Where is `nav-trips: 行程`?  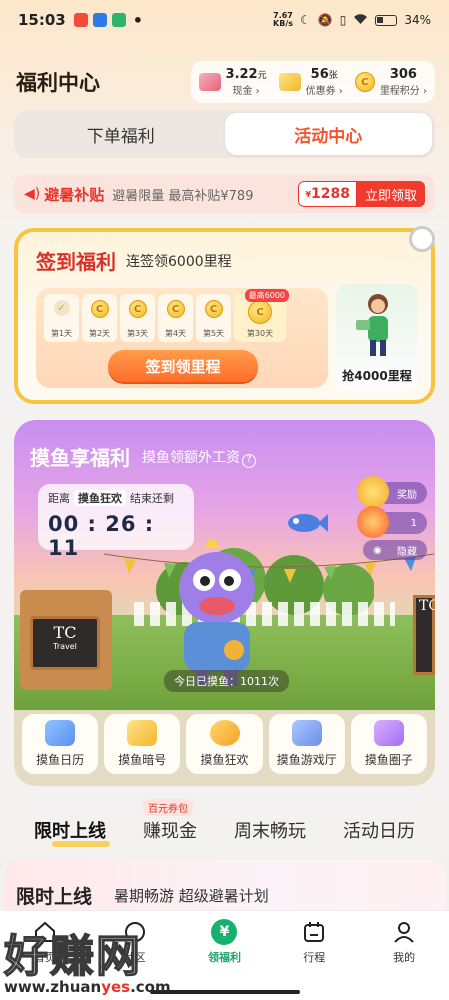
nav-trips: 行程 is located at coordinates (314, 959).